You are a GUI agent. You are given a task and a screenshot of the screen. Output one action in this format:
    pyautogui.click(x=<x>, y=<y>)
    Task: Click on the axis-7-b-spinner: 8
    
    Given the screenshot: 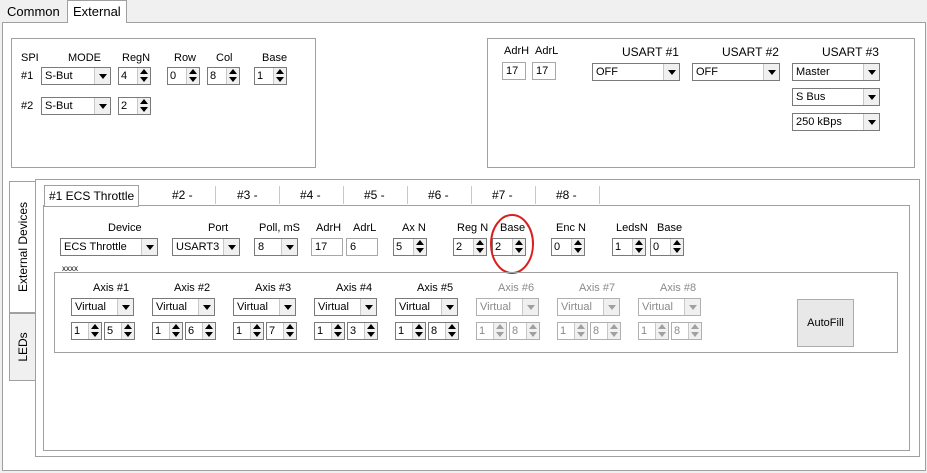 What is the action you would take?
    pyautogui.click(x=605, y=331)
    